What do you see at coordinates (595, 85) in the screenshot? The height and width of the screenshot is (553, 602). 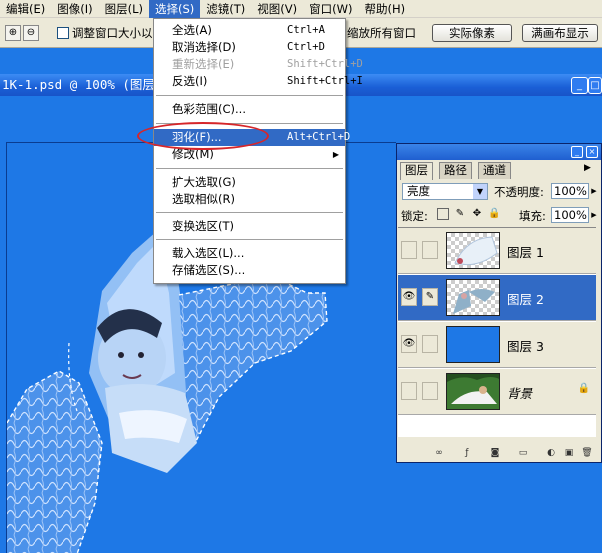 I see `maximize-icon: □` at bounding box center [595, 85].